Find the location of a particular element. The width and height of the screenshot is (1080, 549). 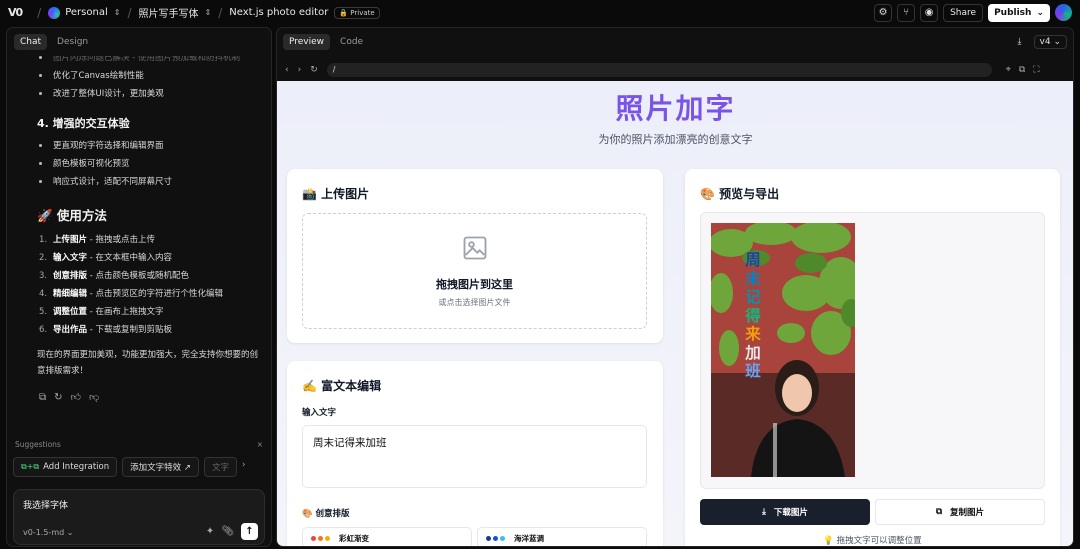

site-subtitle: 为你的照片添加漂亮的创意文字 is located at coordinates (675, 139).